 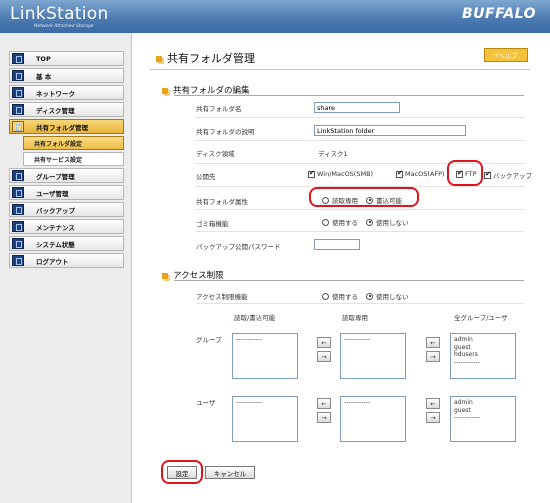 I want to click on top-icon, so click(x=18, y=58).